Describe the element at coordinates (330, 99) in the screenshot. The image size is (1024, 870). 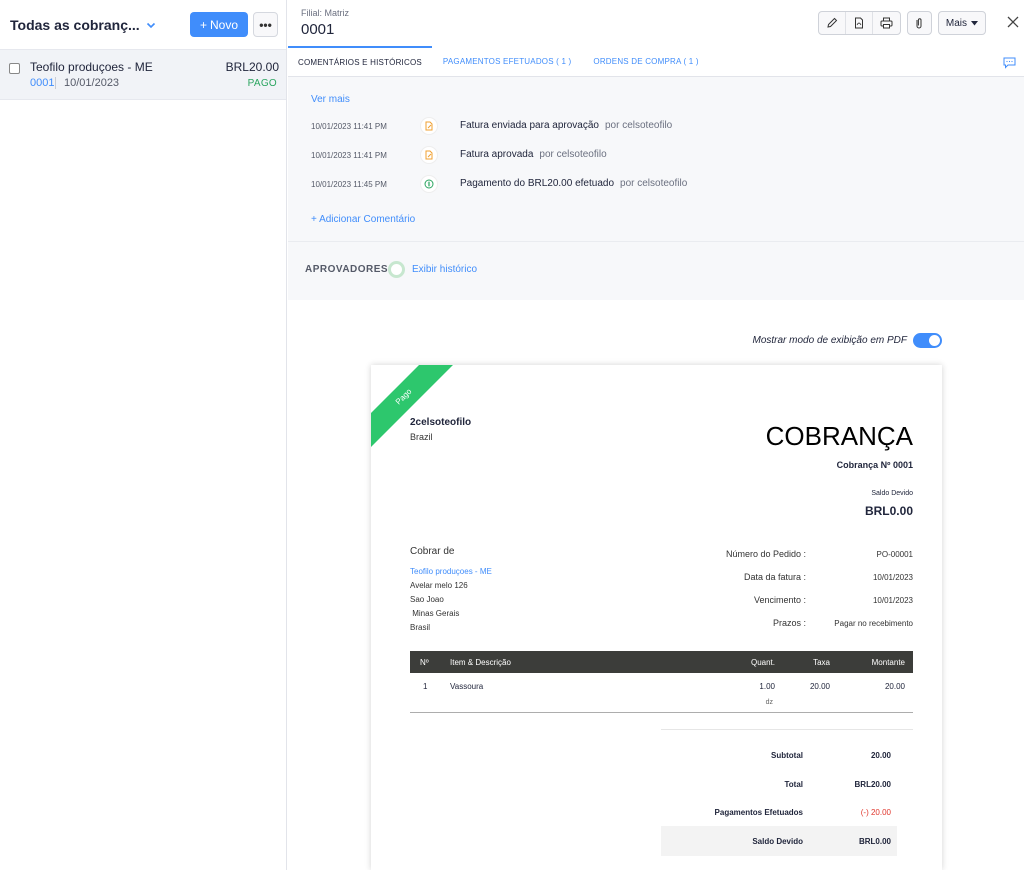
I see `see-more-link: Ver mais` at that location.